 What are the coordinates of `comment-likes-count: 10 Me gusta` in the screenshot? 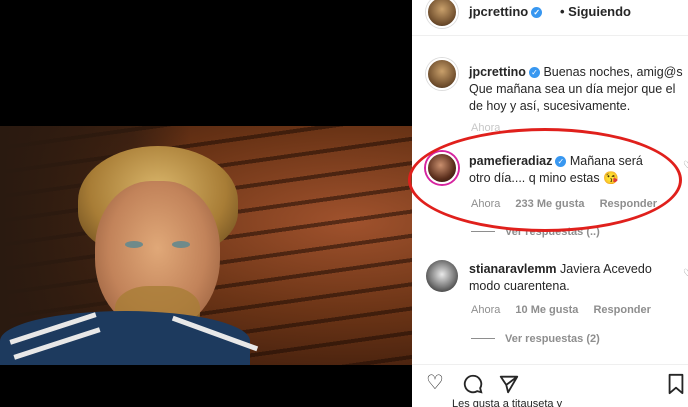 It's located at (546, 310).